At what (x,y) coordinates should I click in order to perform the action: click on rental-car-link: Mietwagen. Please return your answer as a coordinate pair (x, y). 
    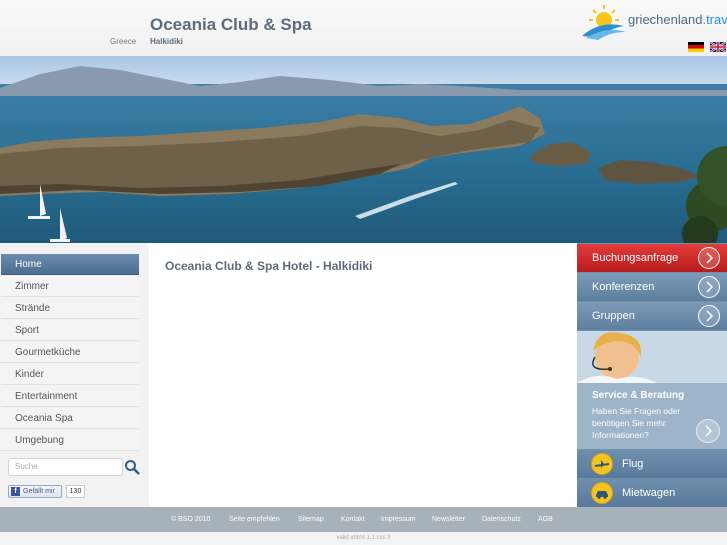
    Looking at the image, I should click on (652, 493).